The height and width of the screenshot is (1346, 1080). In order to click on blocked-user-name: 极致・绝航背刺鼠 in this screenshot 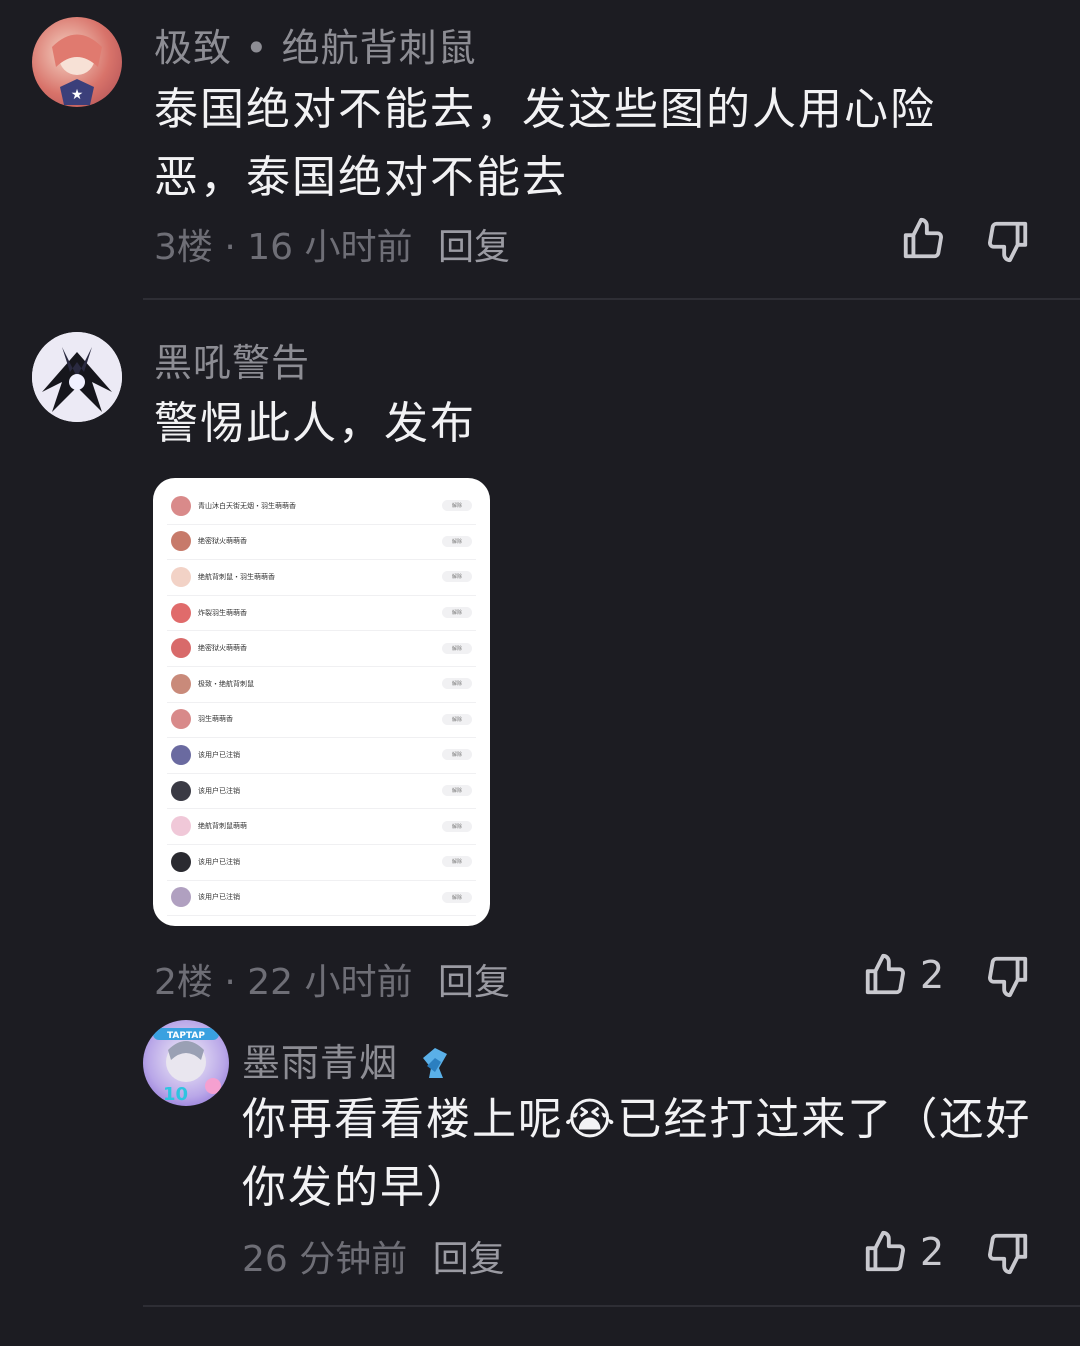, I will do `click(226, 683)`.